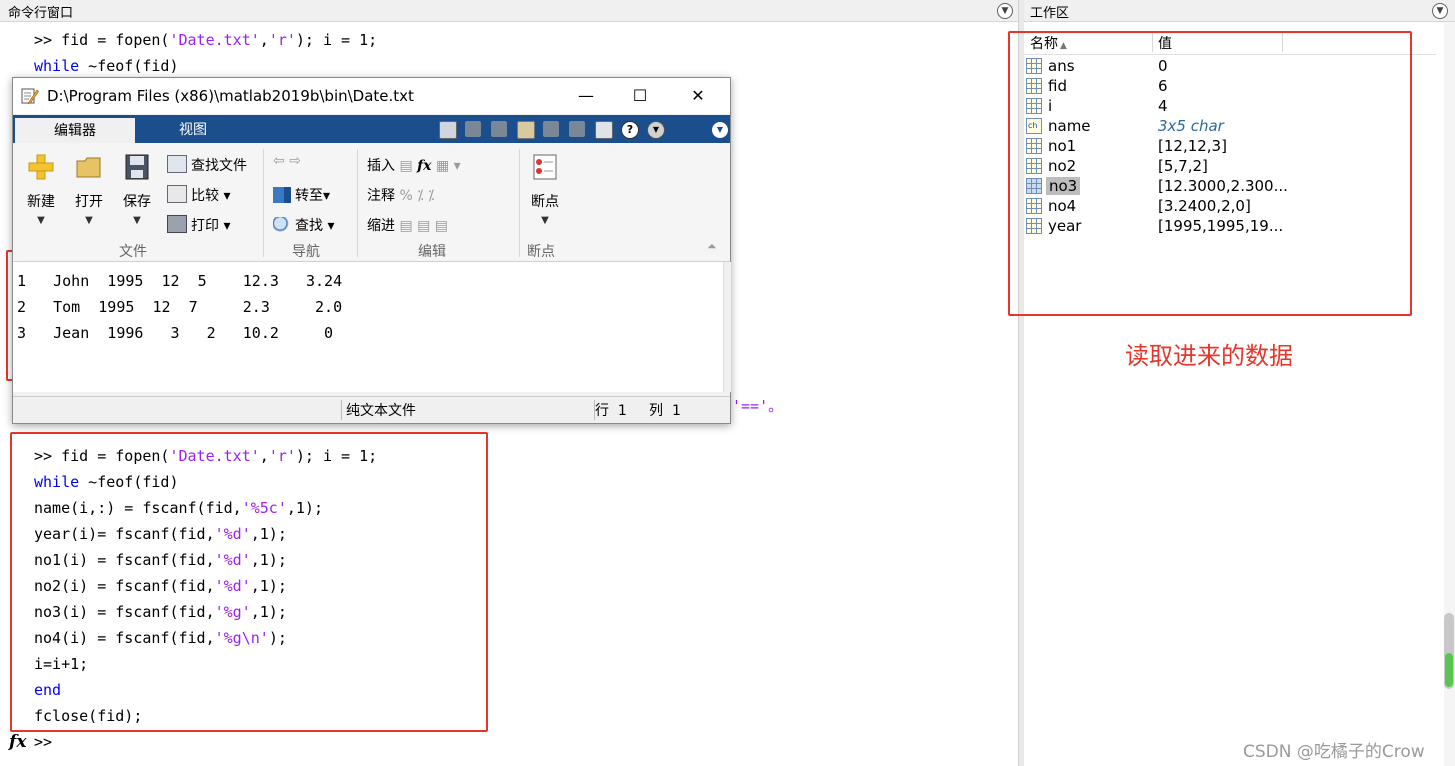 This screenshot has width=1455, height=766. I want to click on comment-percent-icon: % ⁒ ⁒, so click(417, 196).